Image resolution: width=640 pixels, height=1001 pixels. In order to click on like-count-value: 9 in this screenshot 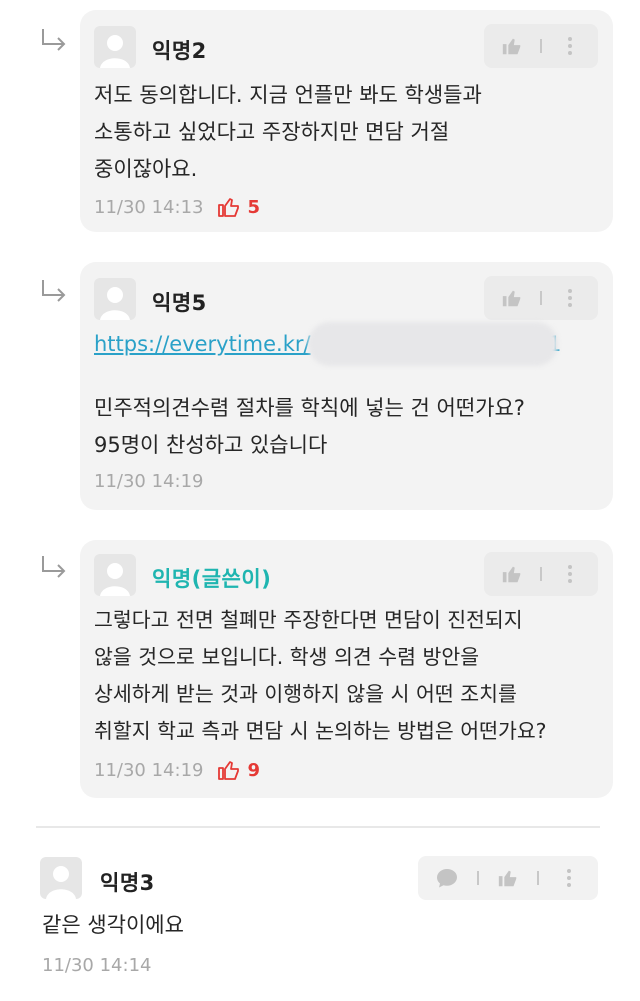, I will do `click(253, 770)`.